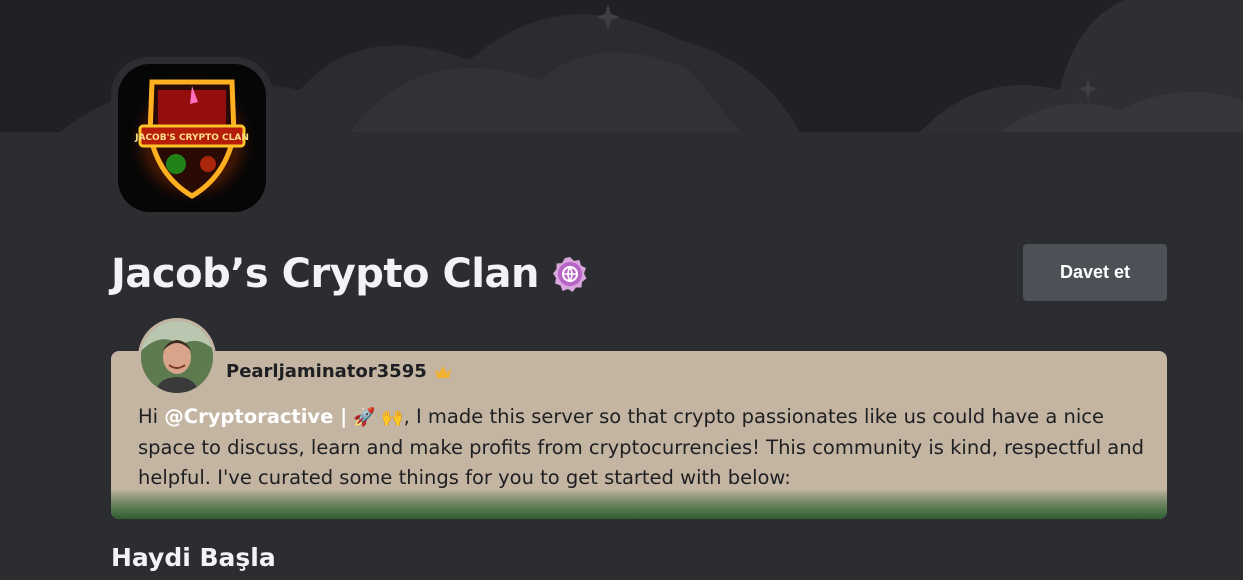 This screenshot has height=580, width=1243. I want to click on server-name: Jacob’s Crypto Clan, so click(325, 274).